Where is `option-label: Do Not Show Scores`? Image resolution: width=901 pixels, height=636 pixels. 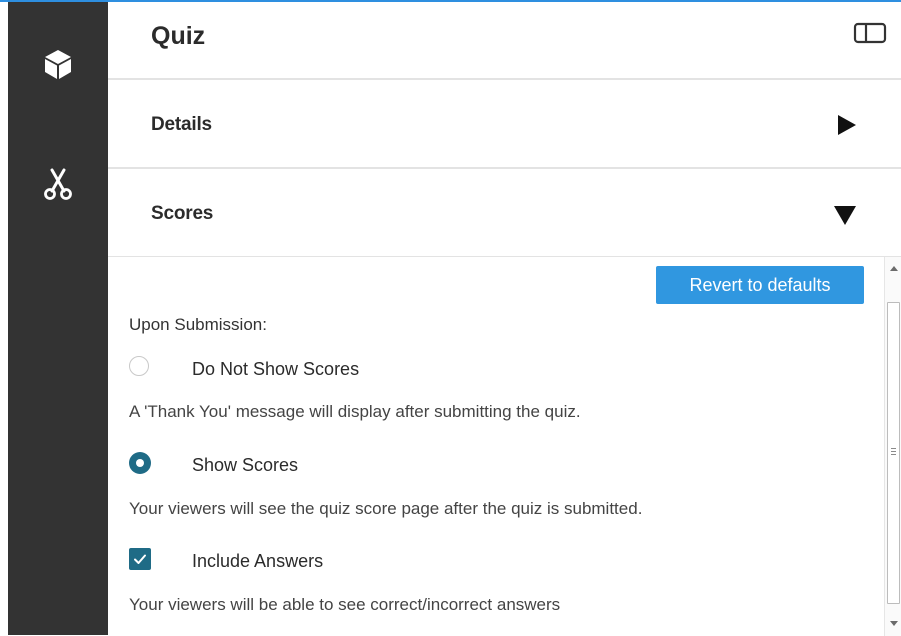
option-label: Do Not Show Scores is located at coordinates (276, 368).